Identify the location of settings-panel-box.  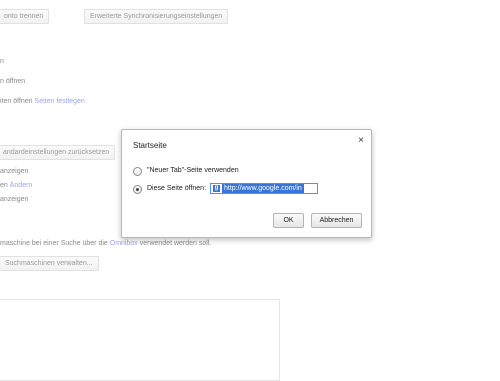
(140, 340).